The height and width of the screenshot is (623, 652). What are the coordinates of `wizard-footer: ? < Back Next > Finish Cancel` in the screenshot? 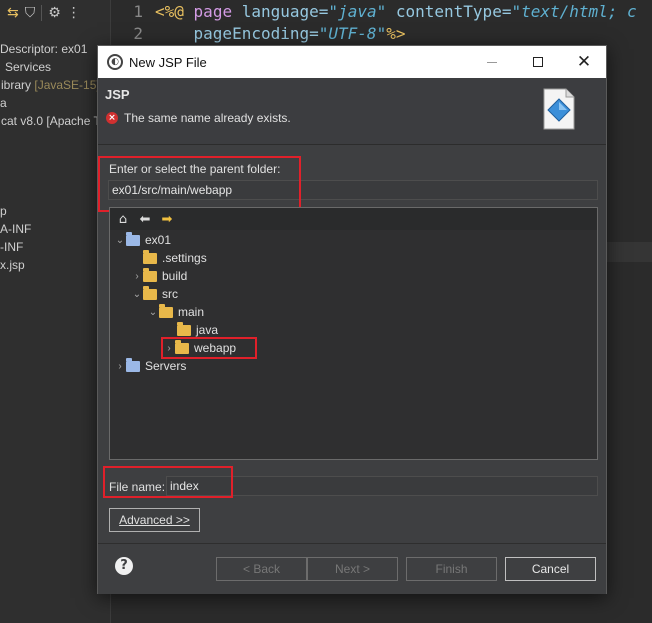 It's located at (352, 568).